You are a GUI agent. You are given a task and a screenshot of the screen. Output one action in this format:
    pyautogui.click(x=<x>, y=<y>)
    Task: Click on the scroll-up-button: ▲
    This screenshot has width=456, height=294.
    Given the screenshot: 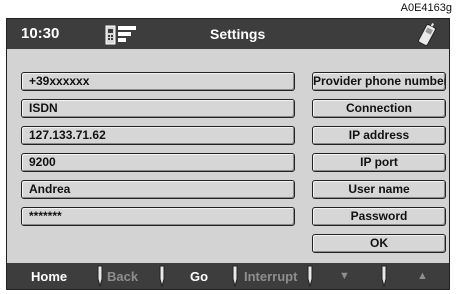 What is the action you would take?
    pyautogui.click(x=422, y=276)
    